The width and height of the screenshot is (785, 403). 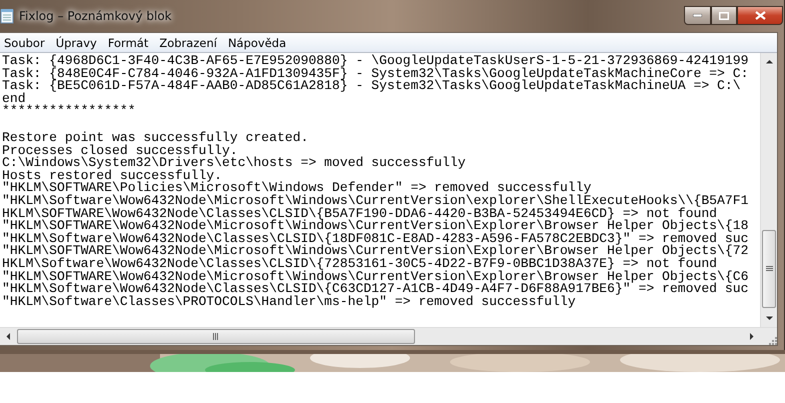 I want to click on text-line: Hosts restored successfully., so click(x=112, y=176).